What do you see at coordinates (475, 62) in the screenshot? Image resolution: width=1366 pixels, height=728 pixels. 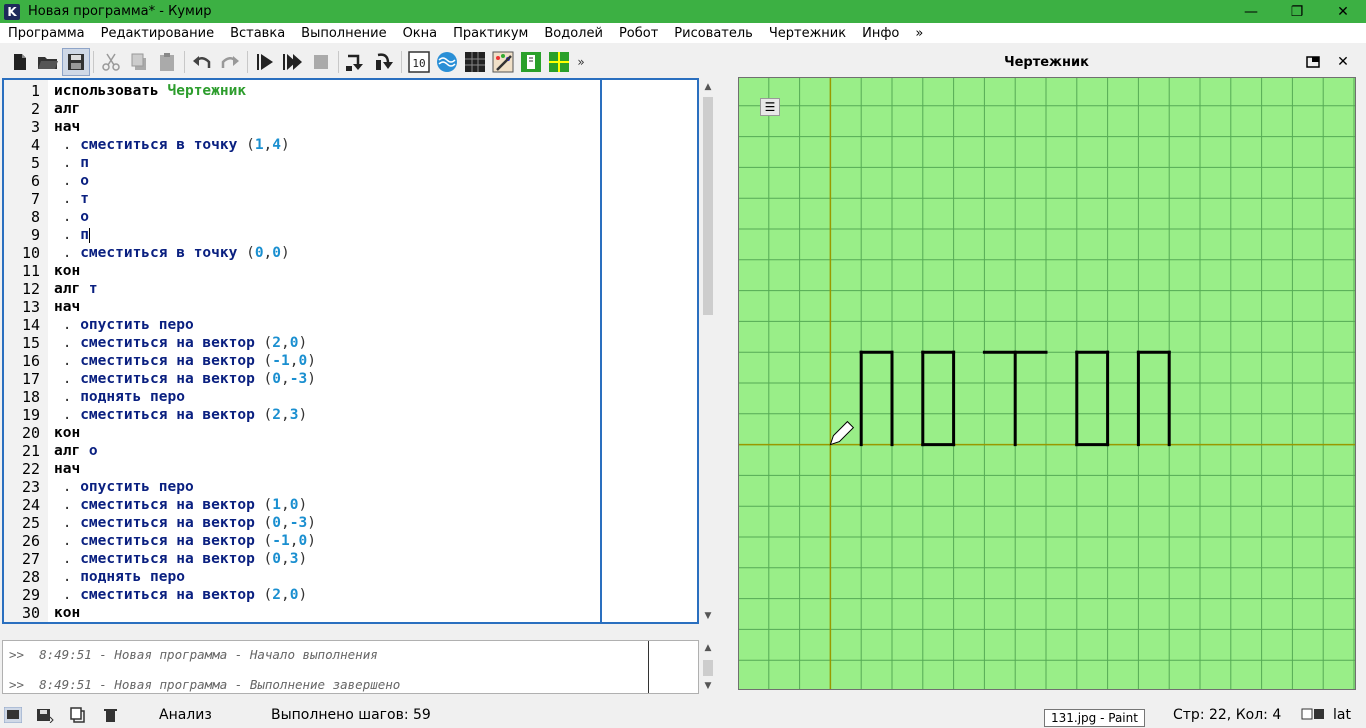 I see `robot-button` at bounding box center [475, 62].